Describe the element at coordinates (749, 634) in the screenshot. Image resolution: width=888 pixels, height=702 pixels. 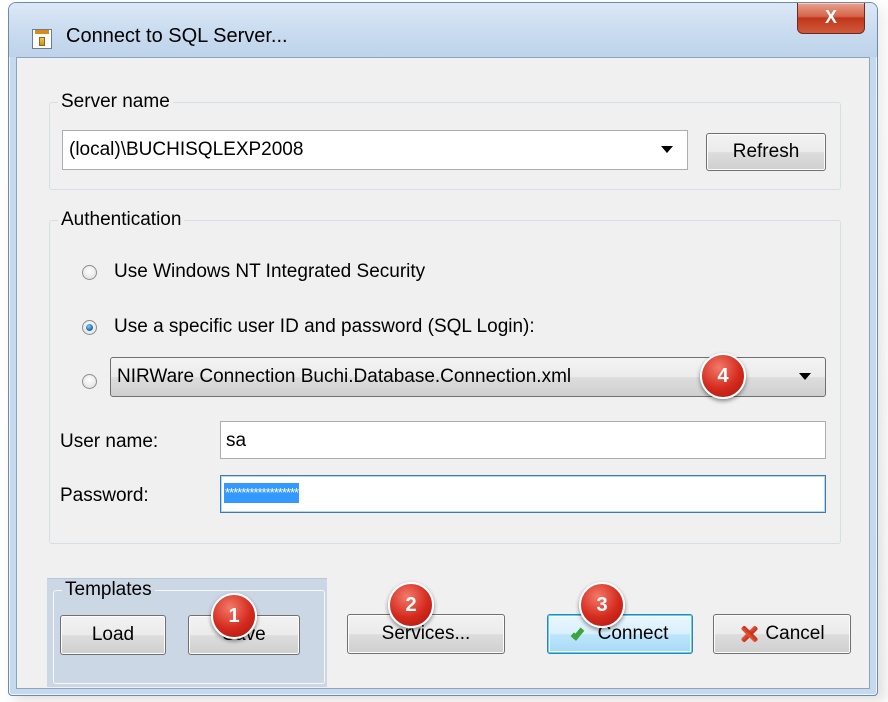
I see `cancel-x-icon` at that location.